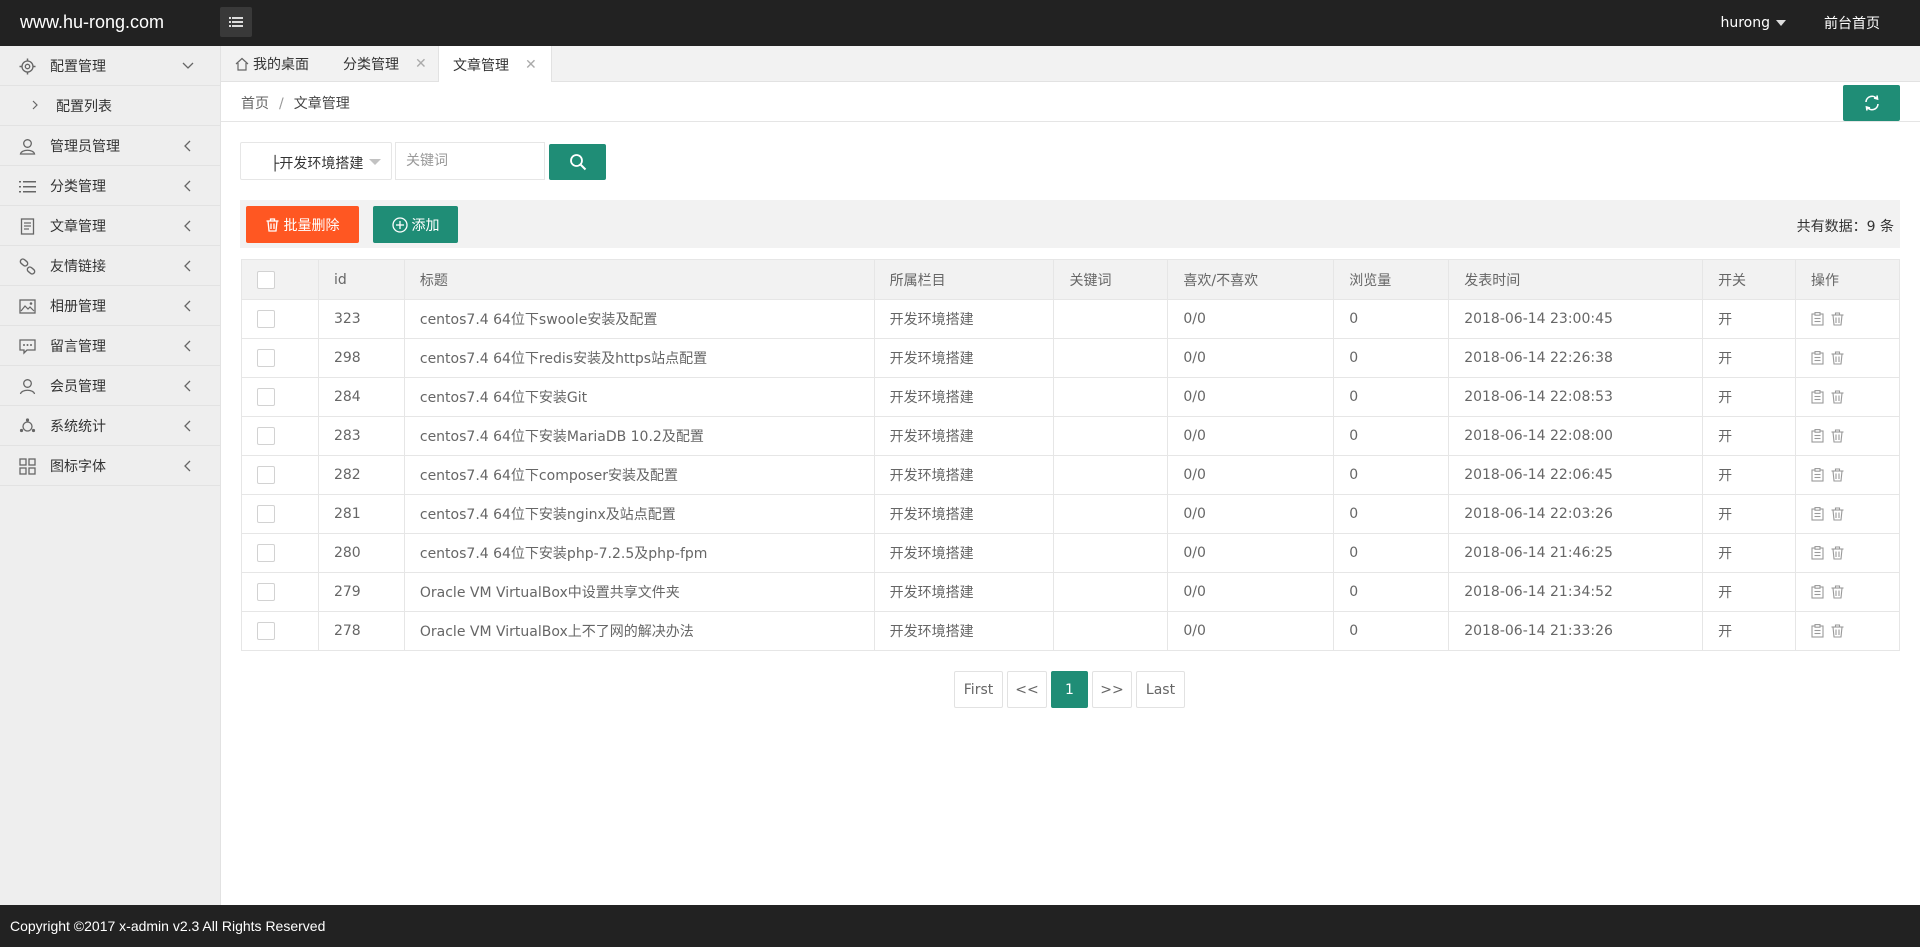 The height and width of the screenshot is (947, 1920). What do you see at coordinates (1576, 436) in the screenshot?
I see `cell-time: 2018-06-14 22:08:00` at bounding box center [1576, 436].